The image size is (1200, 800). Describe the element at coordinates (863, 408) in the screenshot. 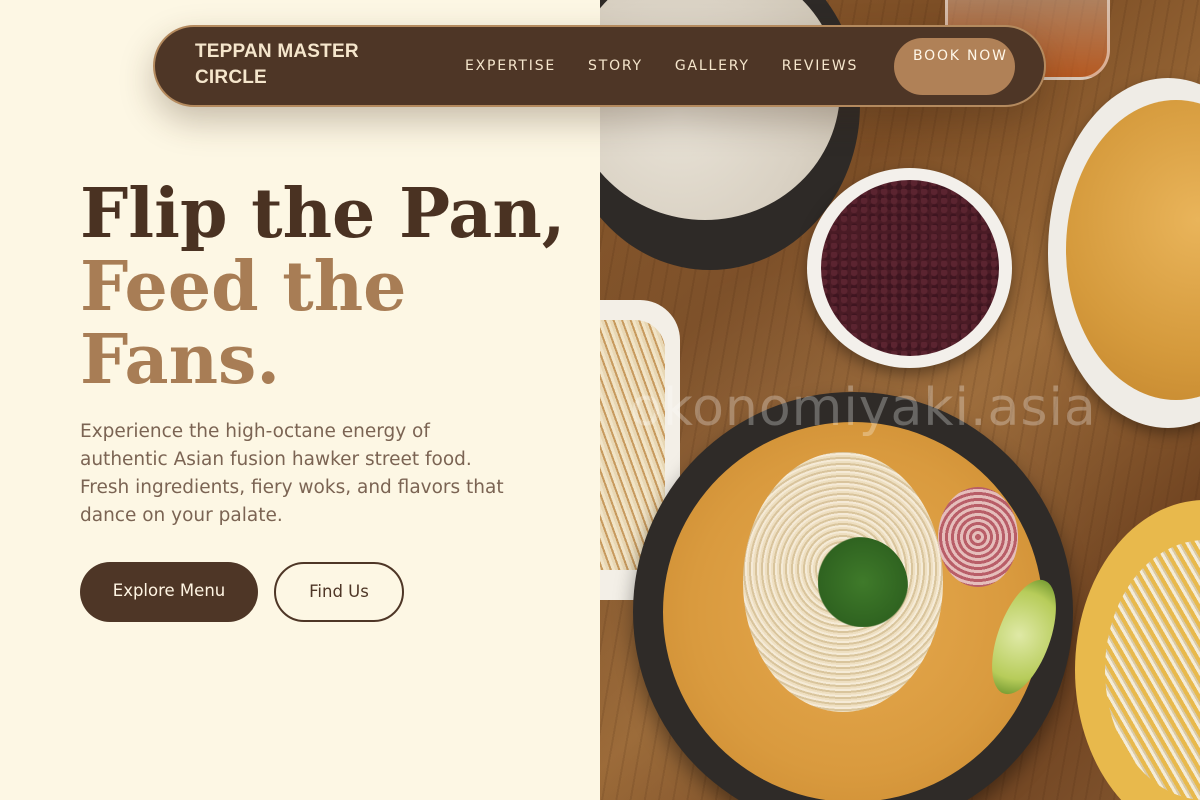

I see `photo-watermark: okonomiyaki.asia` at that location.